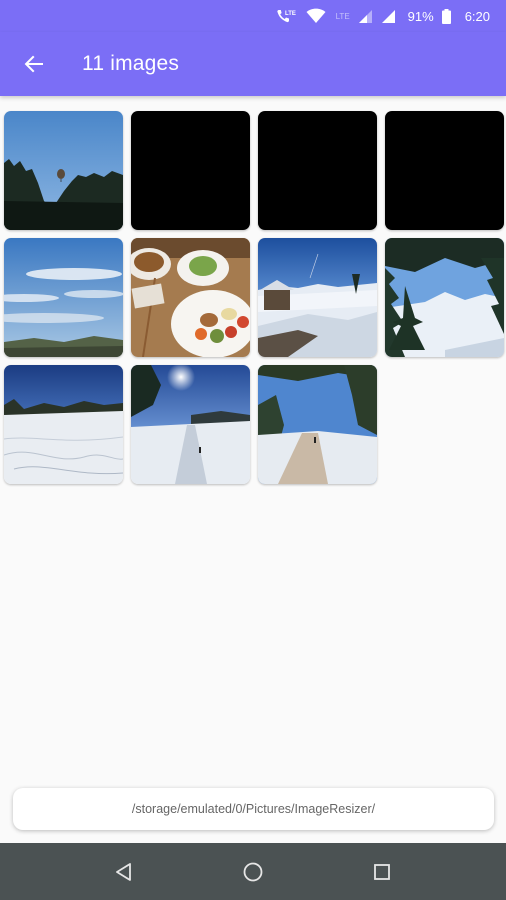 This screenshot has height=900, width=506. I want to click on snow-trees-photo, so click(444, 297).